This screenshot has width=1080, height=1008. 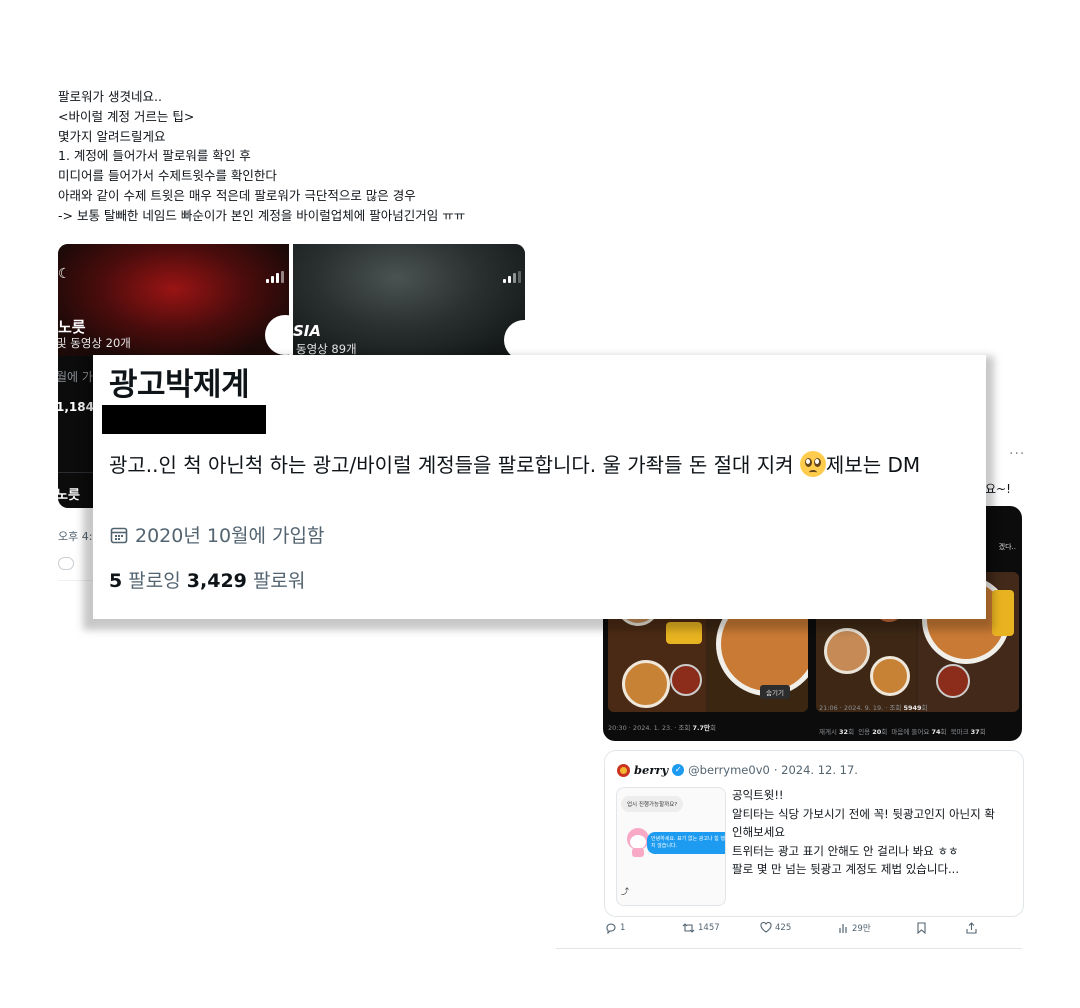 I want to click on intro-line: 아래와 같이 수제 트윗은 매우 적은데 팔로워가 극단적으로 많은 경우, so click(x=237, y=195).